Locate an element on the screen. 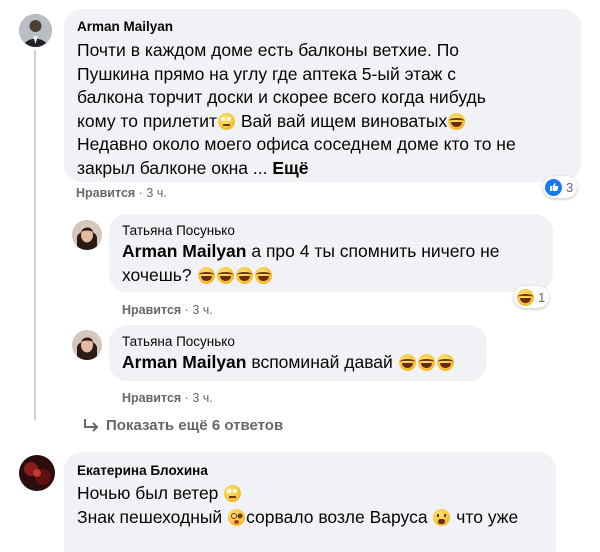  like-icon is located at coordinates (553, 187).